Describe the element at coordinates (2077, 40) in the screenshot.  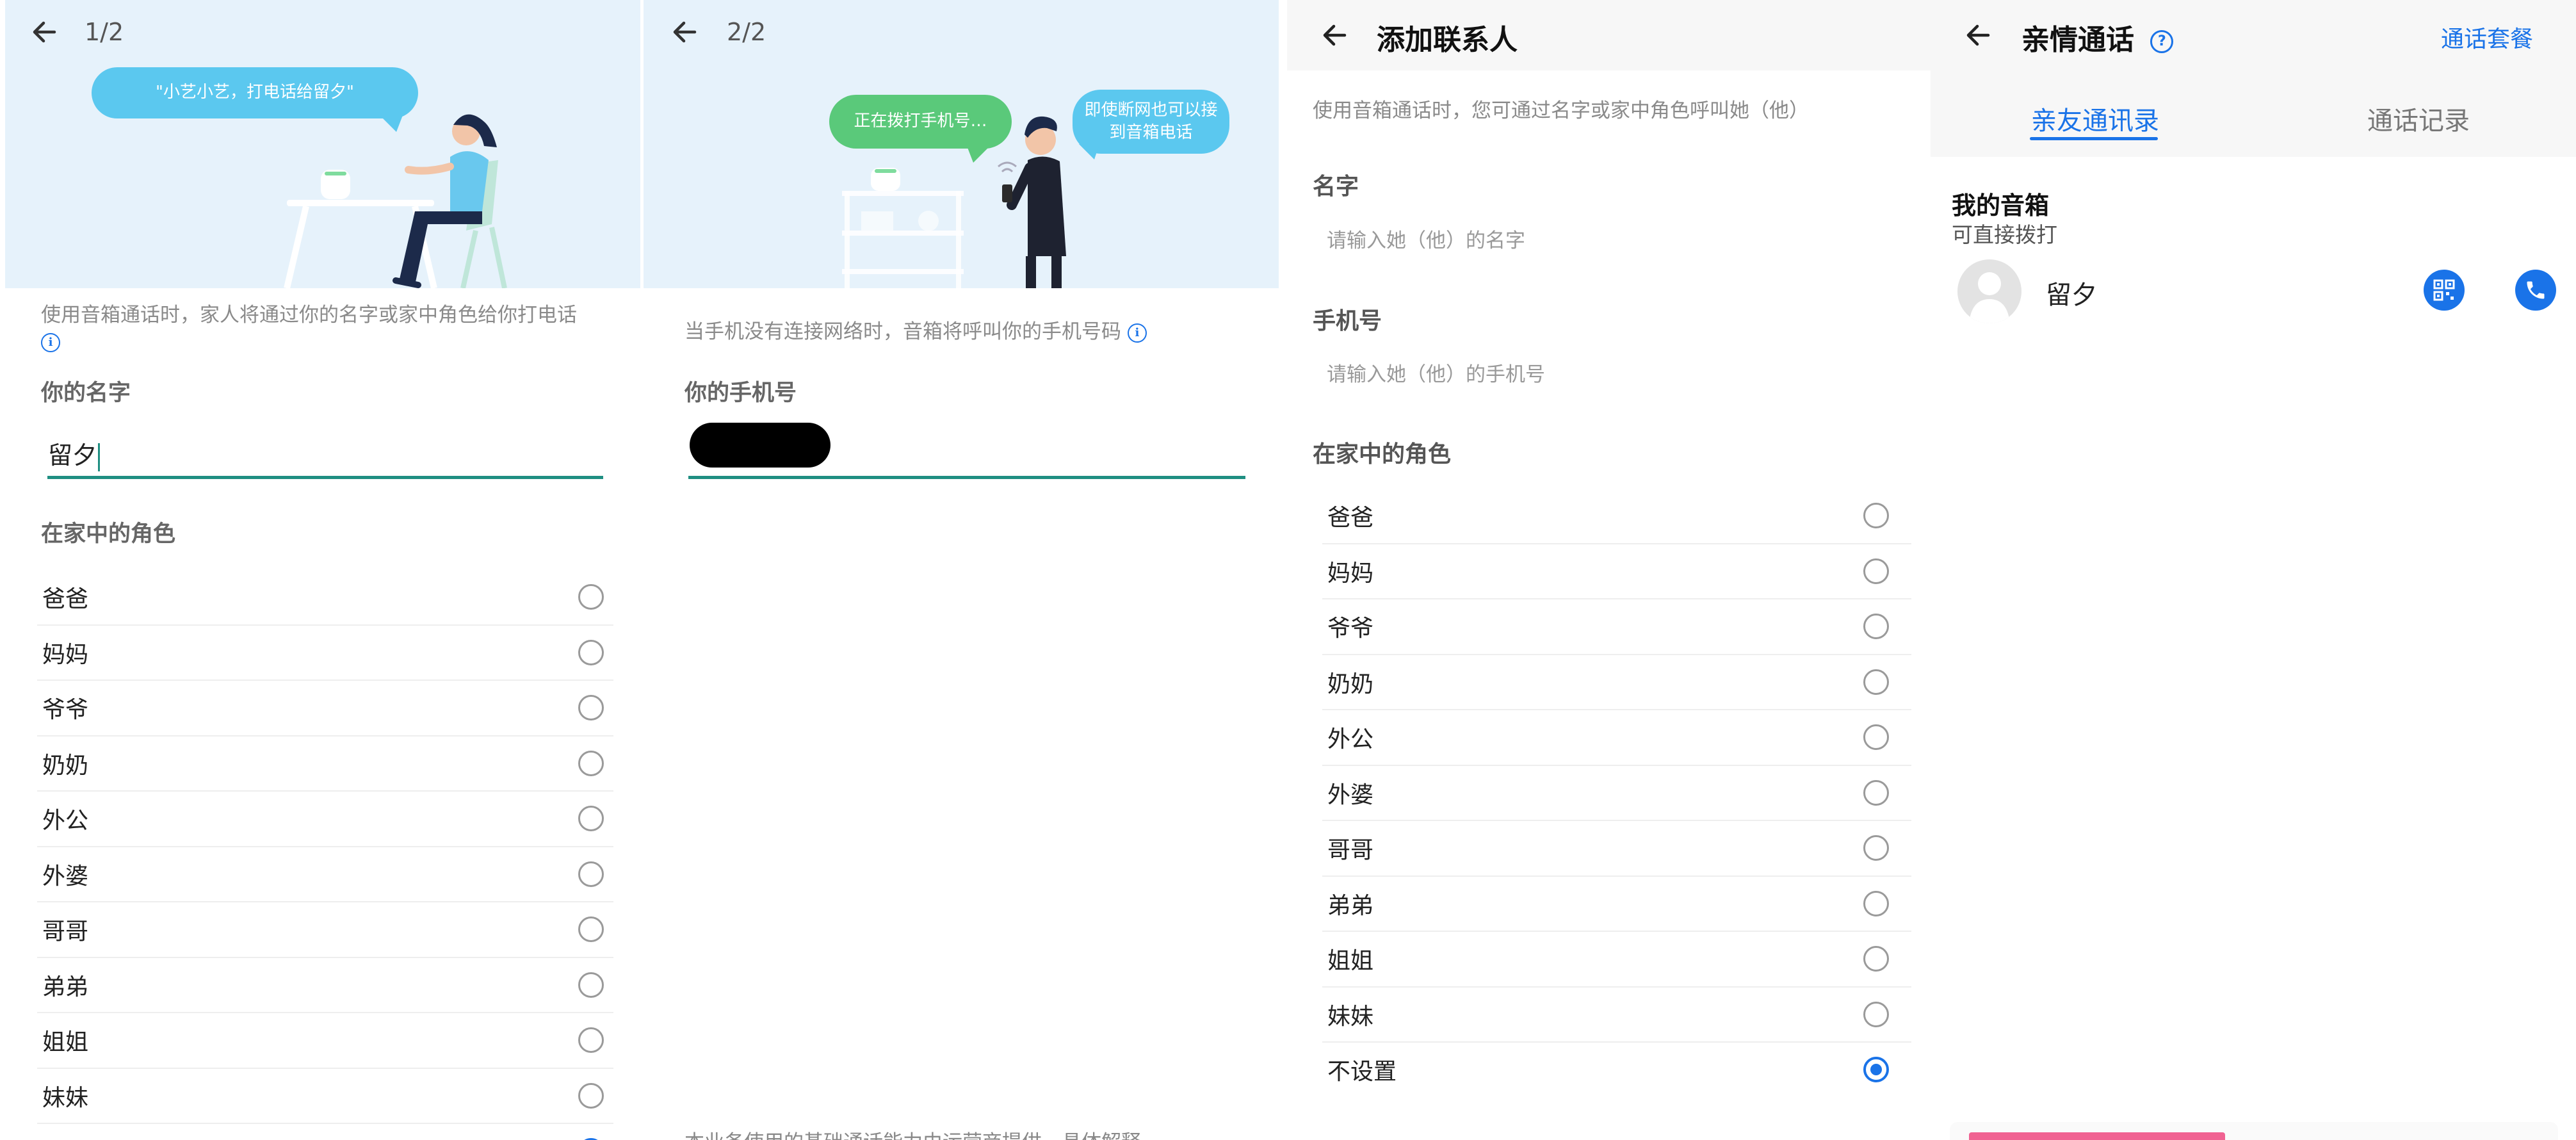
I see `page-title-text: 亲情通话` at that location.